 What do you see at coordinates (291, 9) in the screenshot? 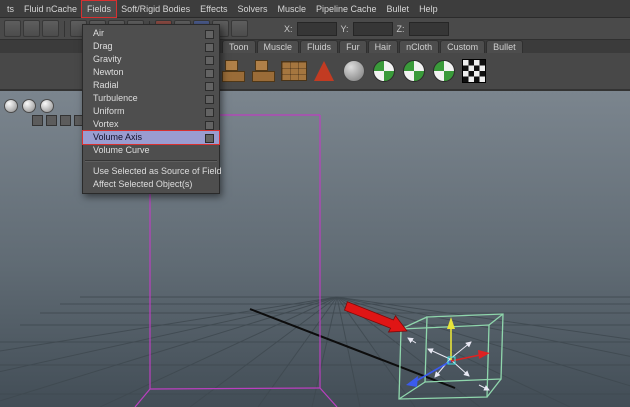
I see `menu-muscle: Muscle` at bounding box center [291, 9].